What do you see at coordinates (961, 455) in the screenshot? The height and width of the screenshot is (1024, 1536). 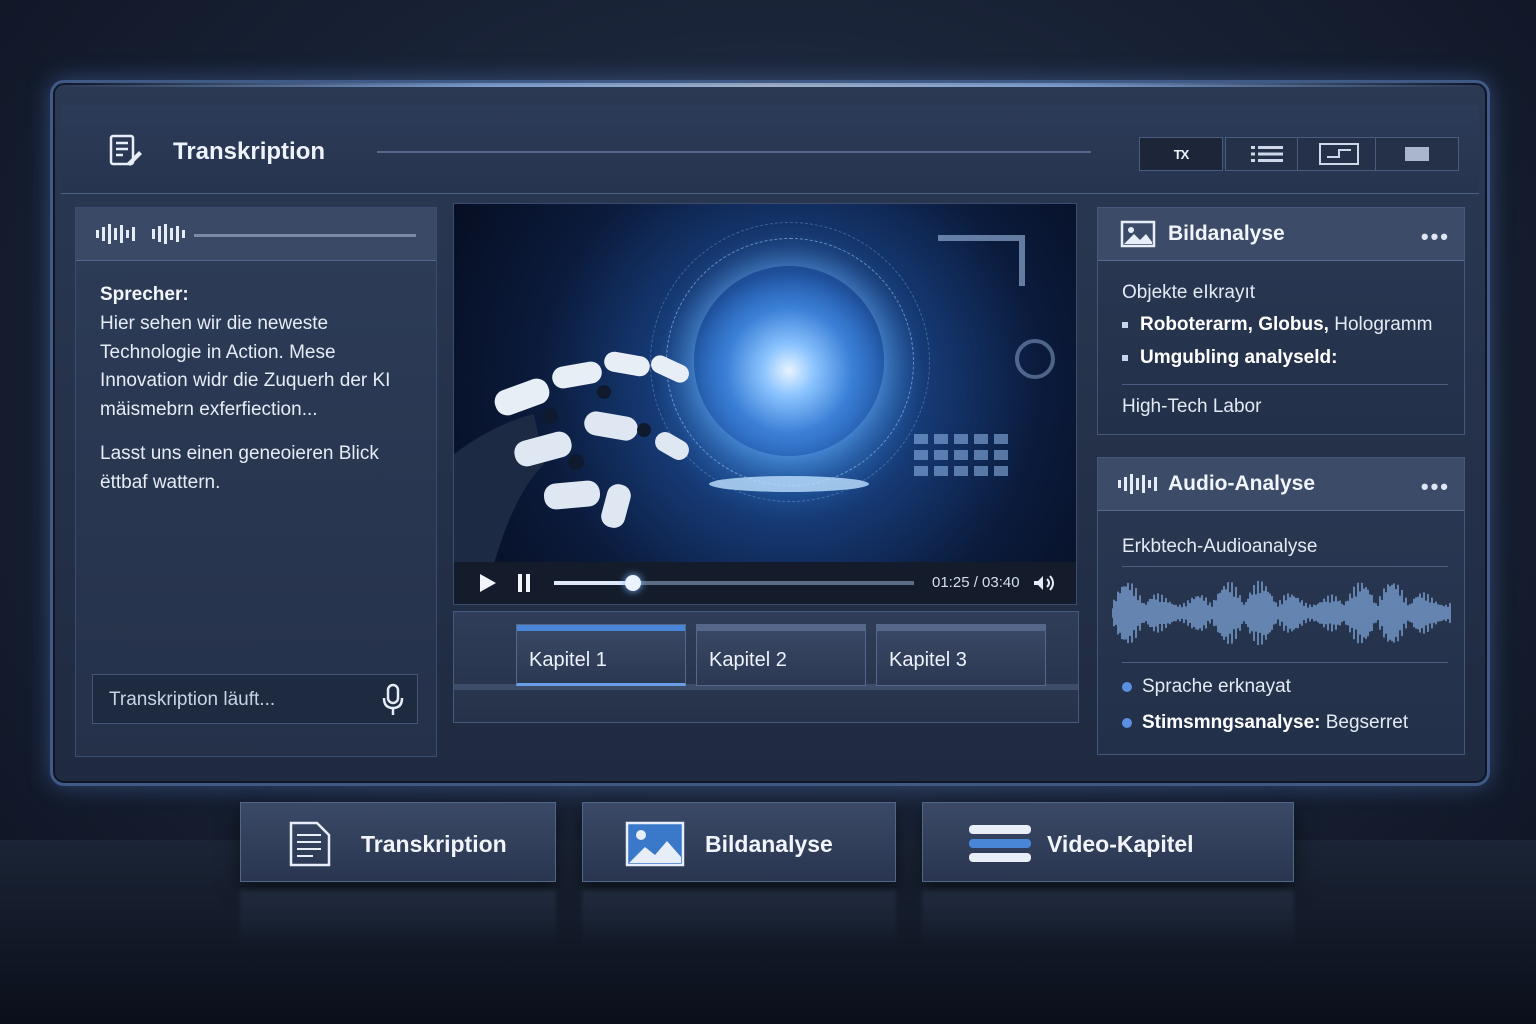 I see `hud-decoration` at bounding box center [961, 455].